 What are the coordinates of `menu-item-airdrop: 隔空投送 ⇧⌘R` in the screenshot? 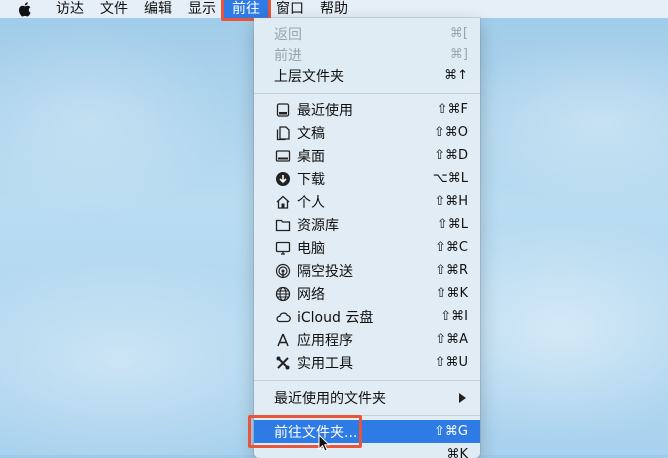 It's located at (367, 270).